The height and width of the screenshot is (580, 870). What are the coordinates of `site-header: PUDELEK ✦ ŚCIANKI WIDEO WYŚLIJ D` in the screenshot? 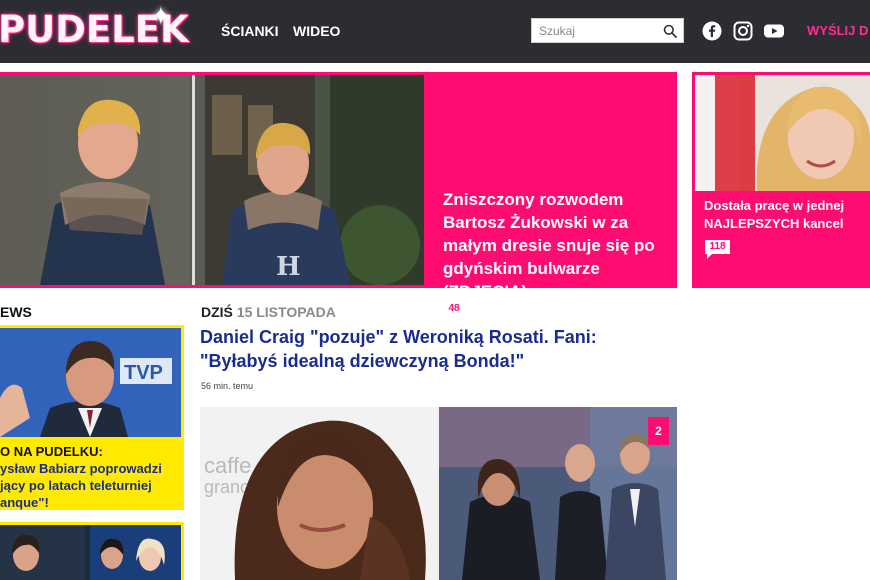 It's located at (435, 31).